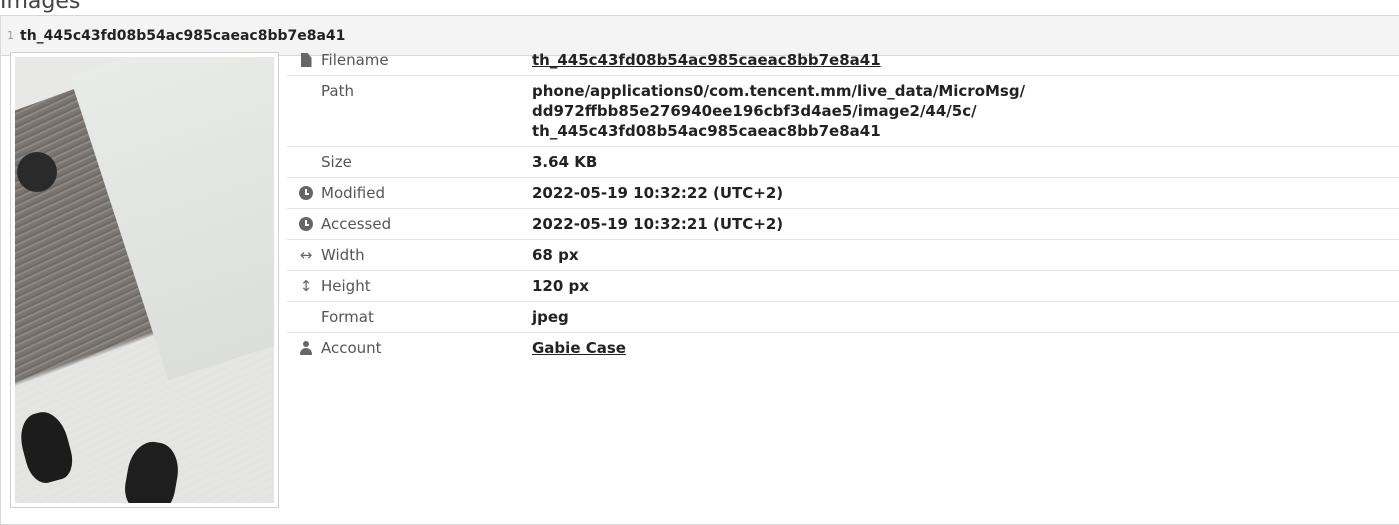  I want to click on vertical-arrows-icon: ↕, so click(306, 286).